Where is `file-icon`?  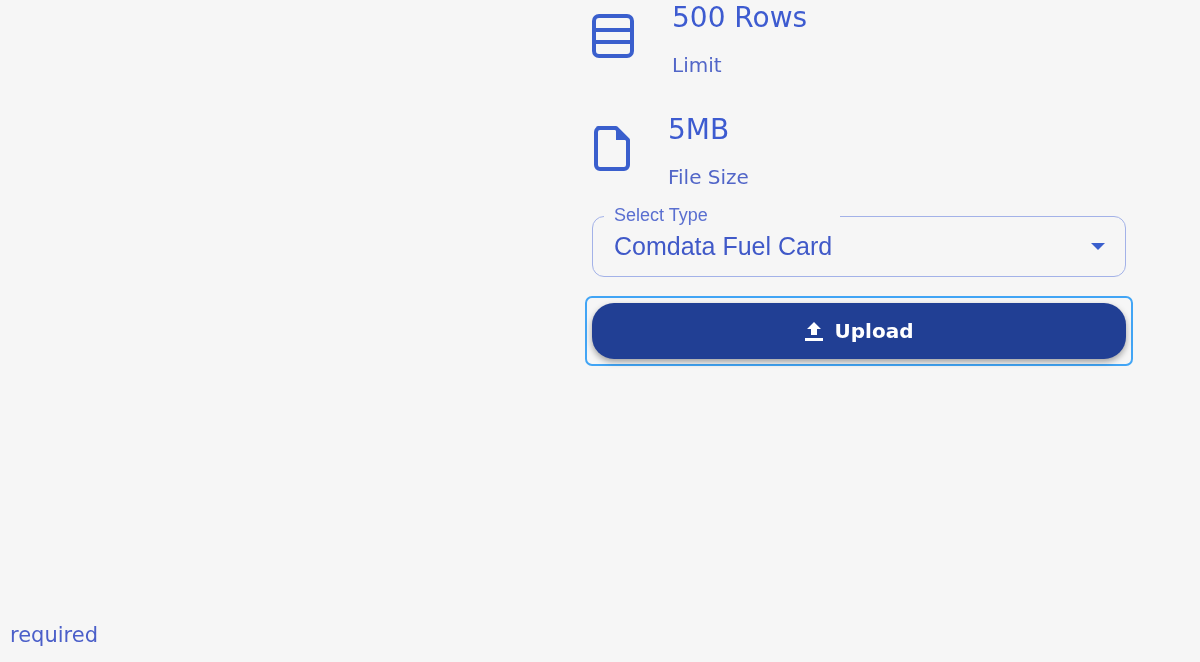 file-icon is located at coordinates (612, 148).